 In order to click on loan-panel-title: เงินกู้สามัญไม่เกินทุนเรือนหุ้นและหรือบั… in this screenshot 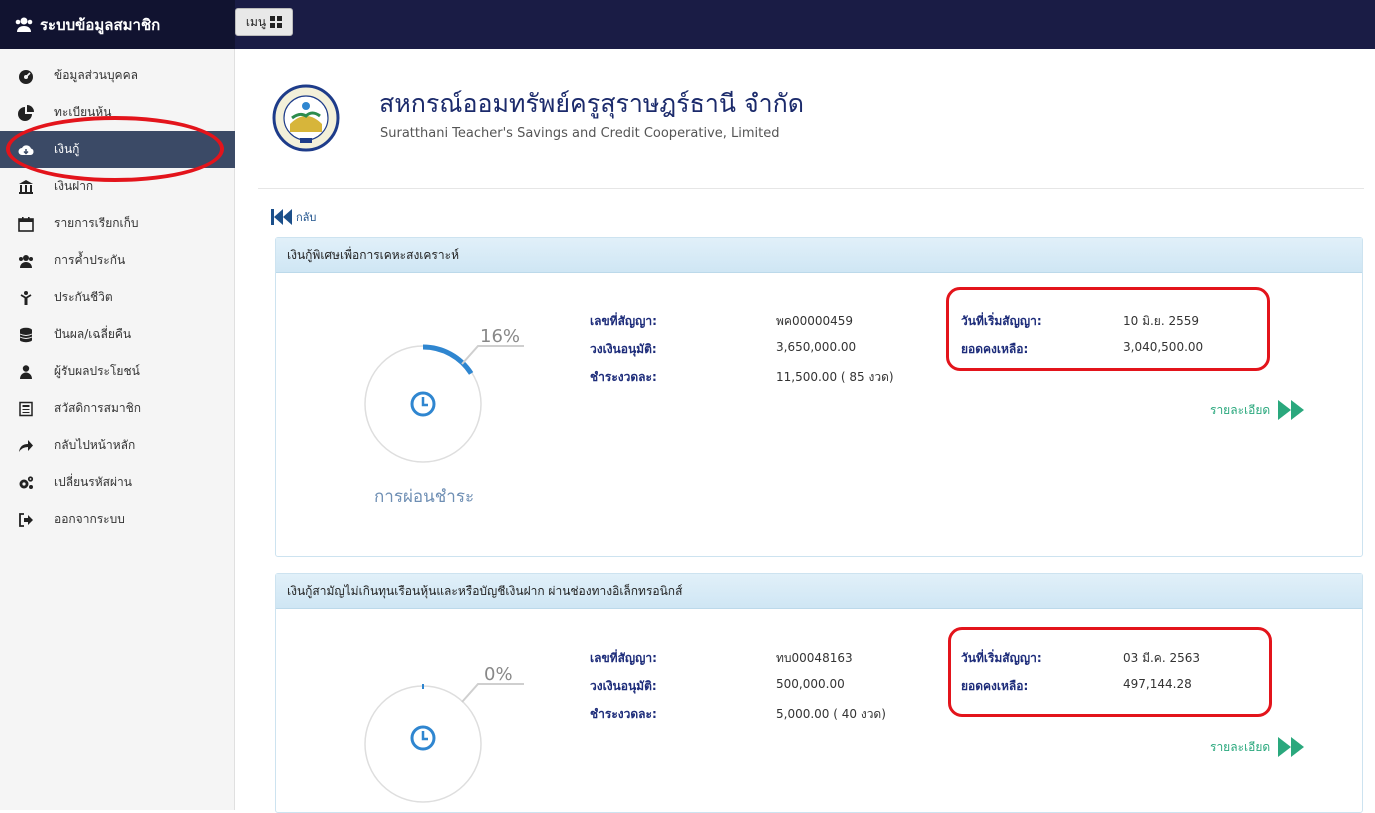, I will do `click(819, 591)`.